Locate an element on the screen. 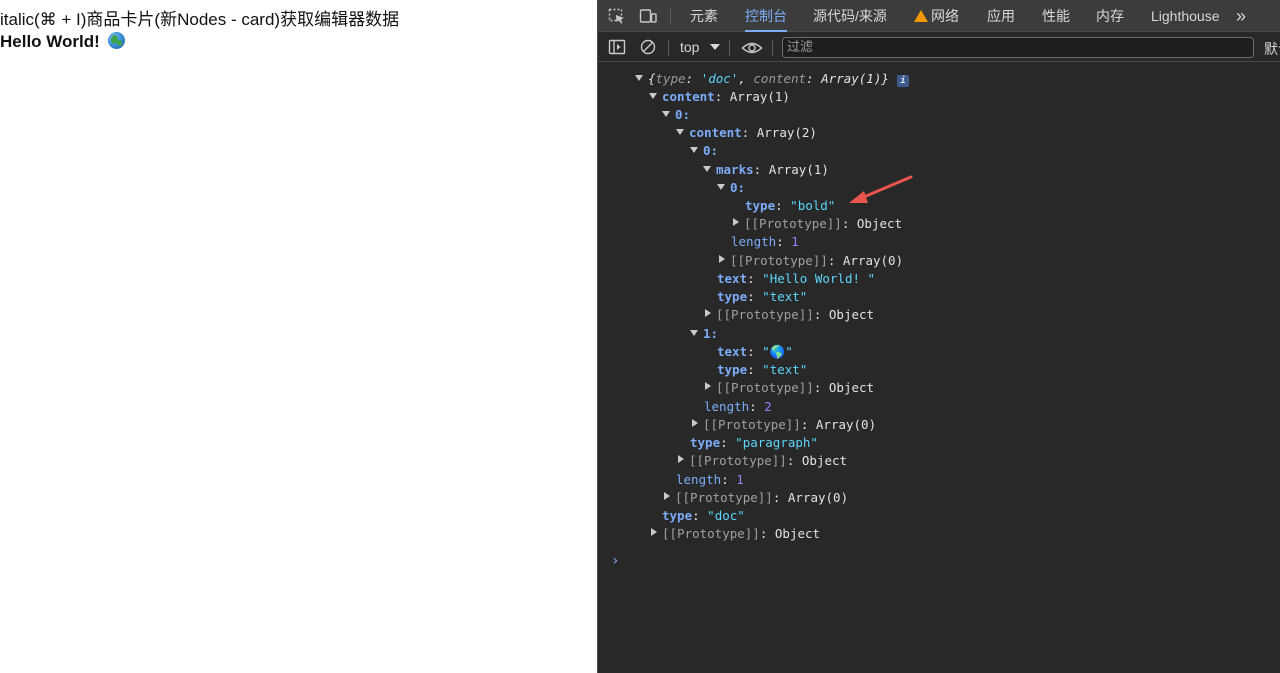 Image resolution: width=1280 pixels, height=673 pixels. tab-performance: 性能 is located at coordinates (1056, 16).